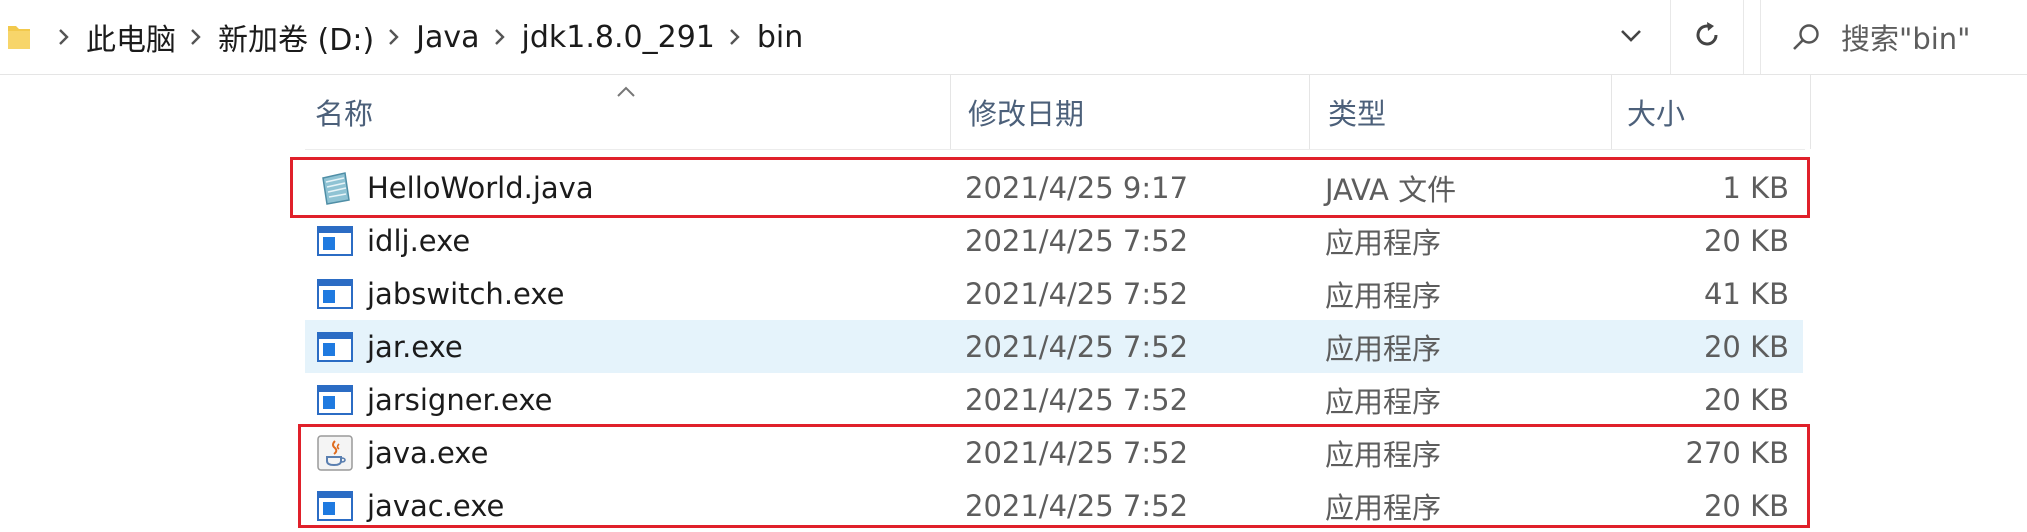  I want to click on column-header-type-label: 类型, so click(1357, 114).